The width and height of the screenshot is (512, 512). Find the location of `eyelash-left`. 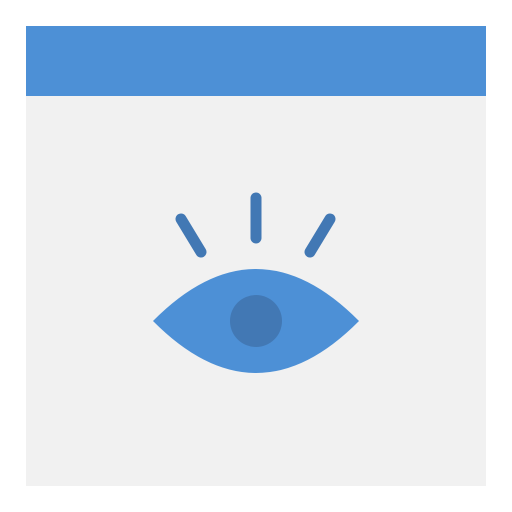

eyelash-left is located at coordinates (191, 235).